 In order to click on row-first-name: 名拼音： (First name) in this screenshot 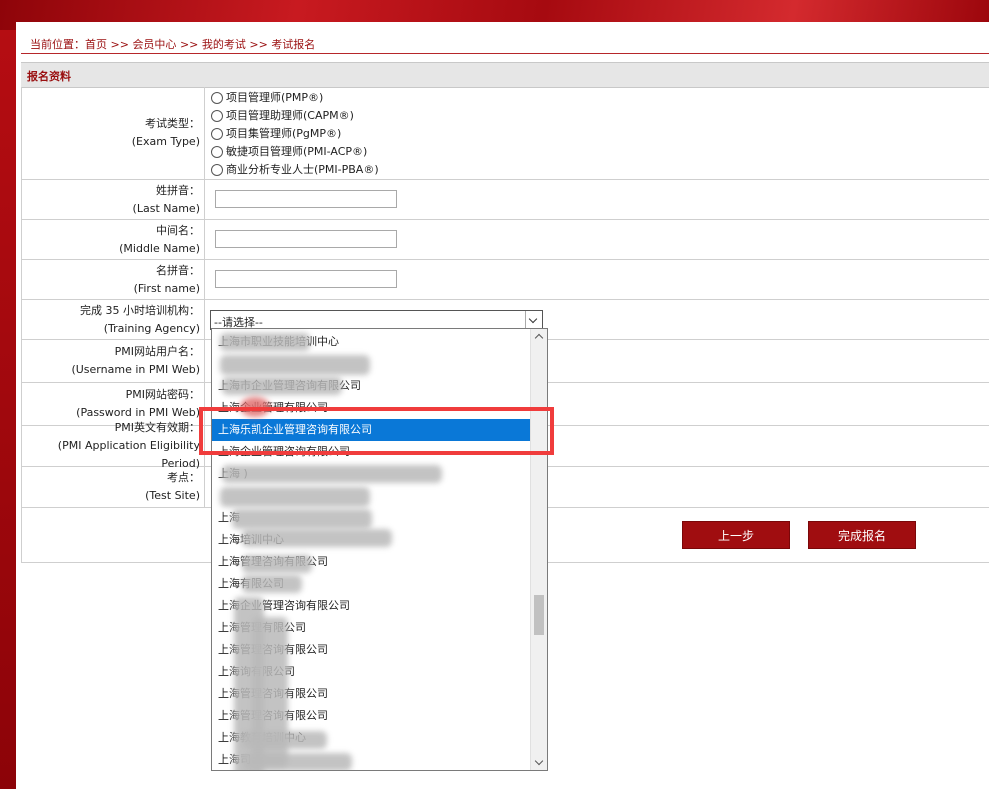, I will do `click(505, 280)`.